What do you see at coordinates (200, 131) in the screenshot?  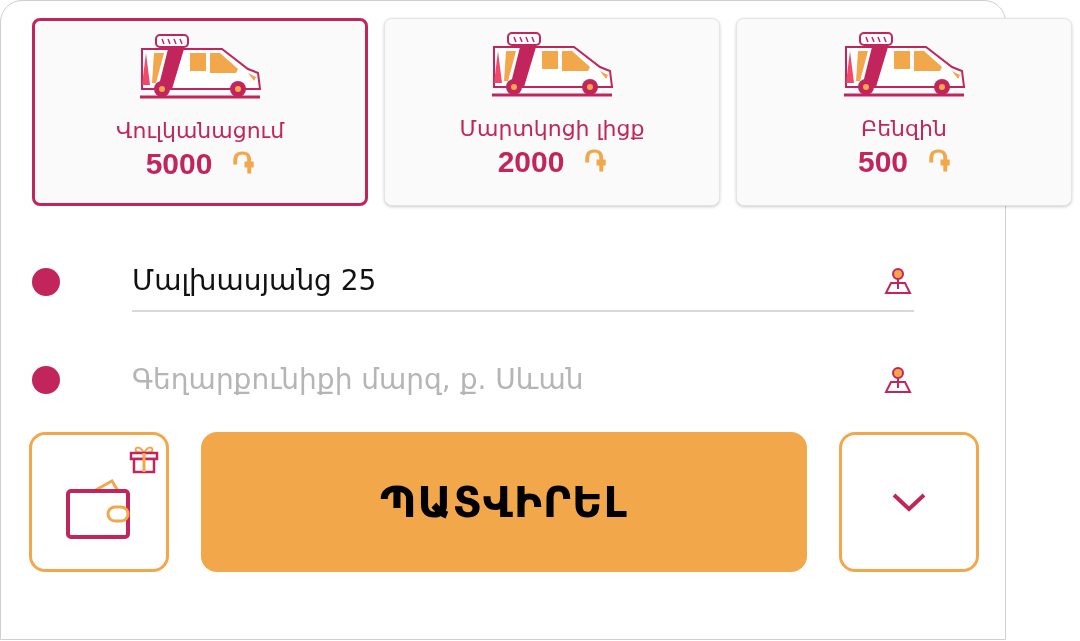 I see `service-name: Վուլկանացում` at bounding box center [200, 131].